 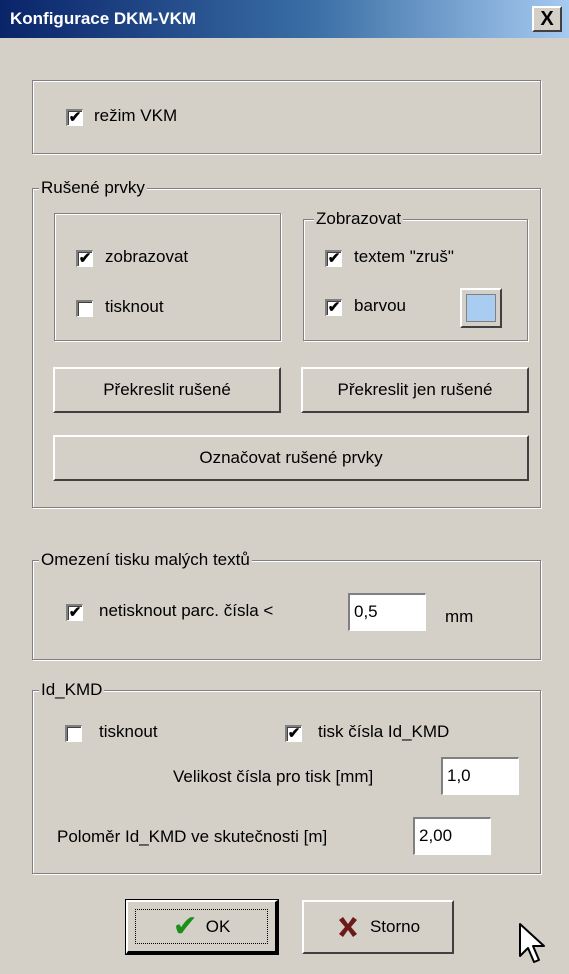 What do you see at coordinates (186, 610) in the screenshot?
I see `netisknout-label: netisknout parc. čísla <` at bounding box center [186, 610].